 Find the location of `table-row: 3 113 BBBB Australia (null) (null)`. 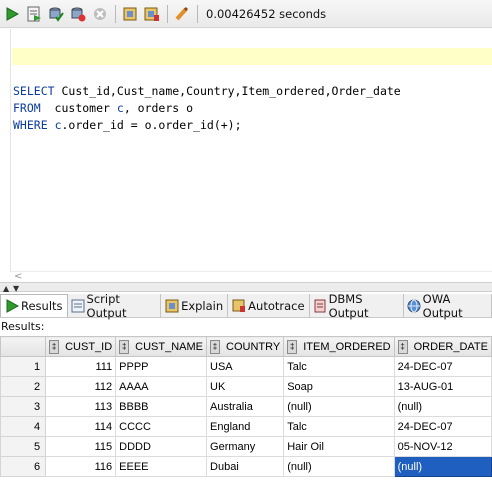

table-row: 3 113 BBBB Australia (null) (null) is located at coordinates (246, 406).